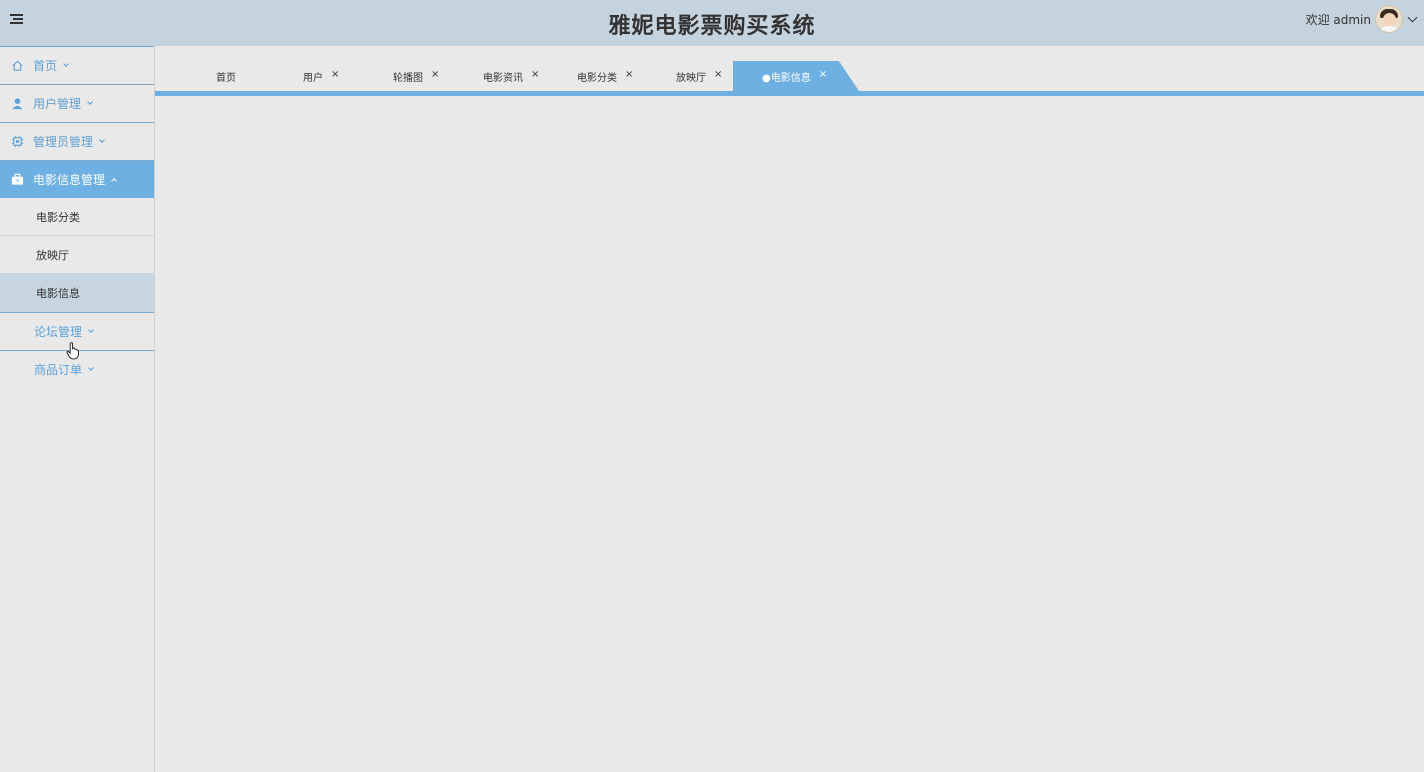  What do you see at coordinates (597, 78) in the screenshot?
I see `tab-label: 电影分类` at bounding box center [597, 78].